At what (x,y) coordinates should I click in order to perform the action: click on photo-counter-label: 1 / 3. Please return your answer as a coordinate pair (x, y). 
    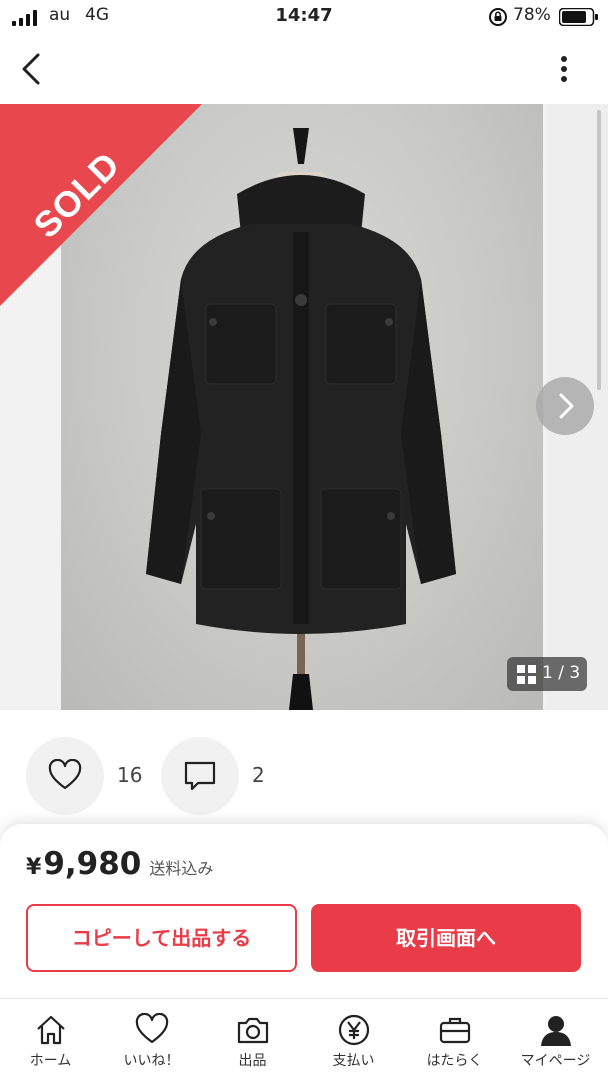
    Looking at the image, I should click on (561, 673).